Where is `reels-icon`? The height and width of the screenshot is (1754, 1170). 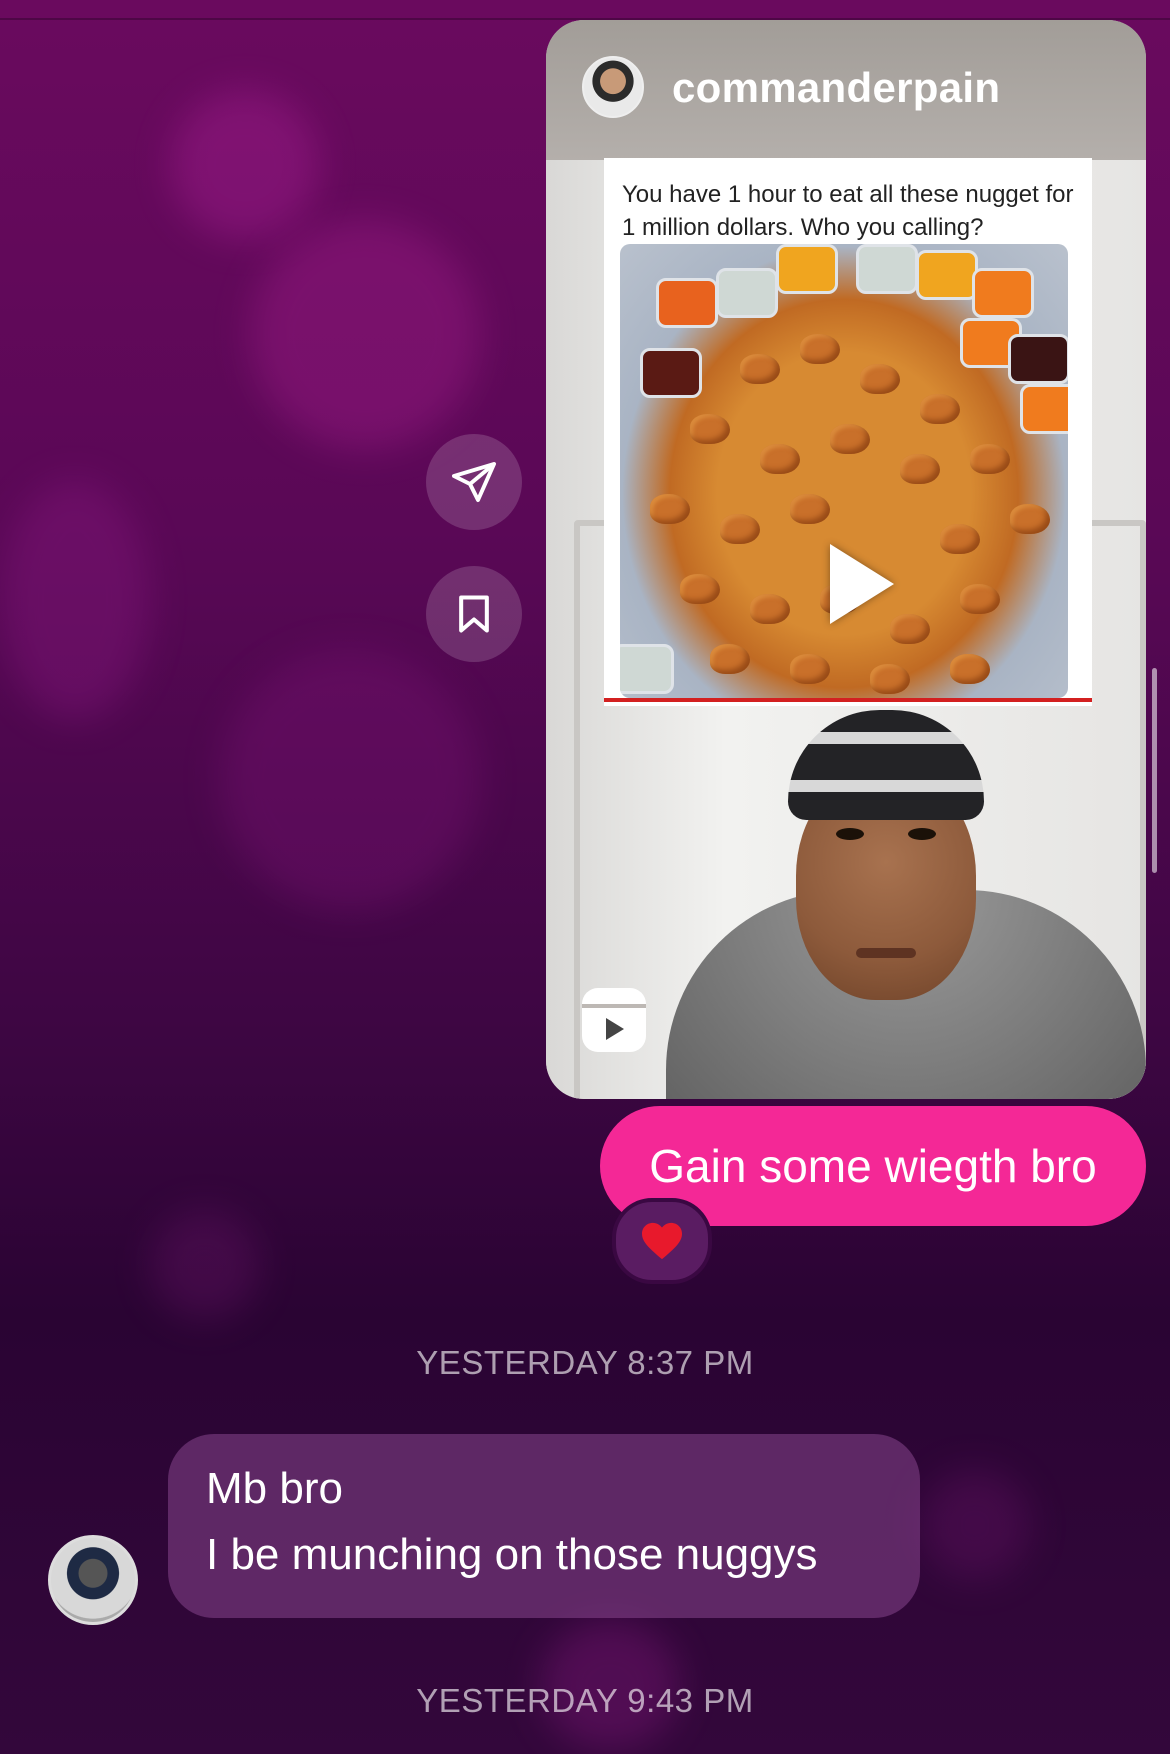 reels-icon is located at coordinates (614, 1020).